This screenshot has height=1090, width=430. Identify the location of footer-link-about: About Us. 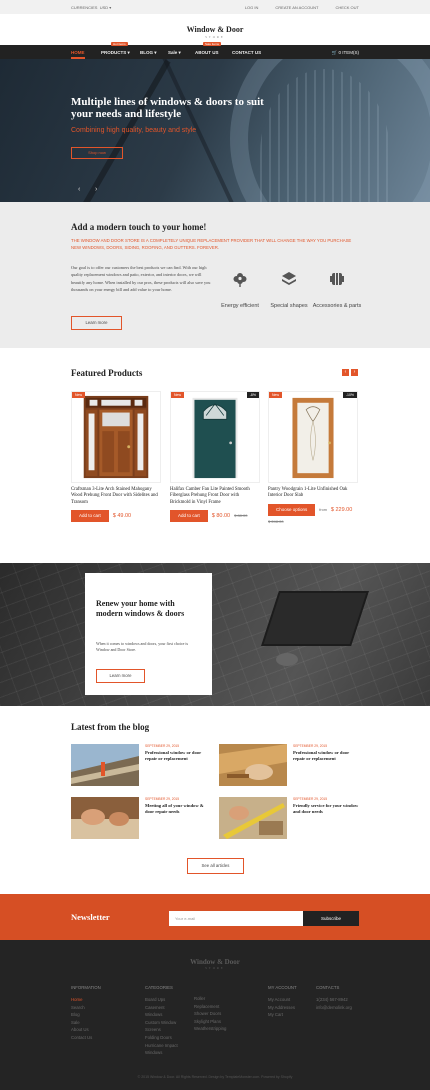
(86, 1030).